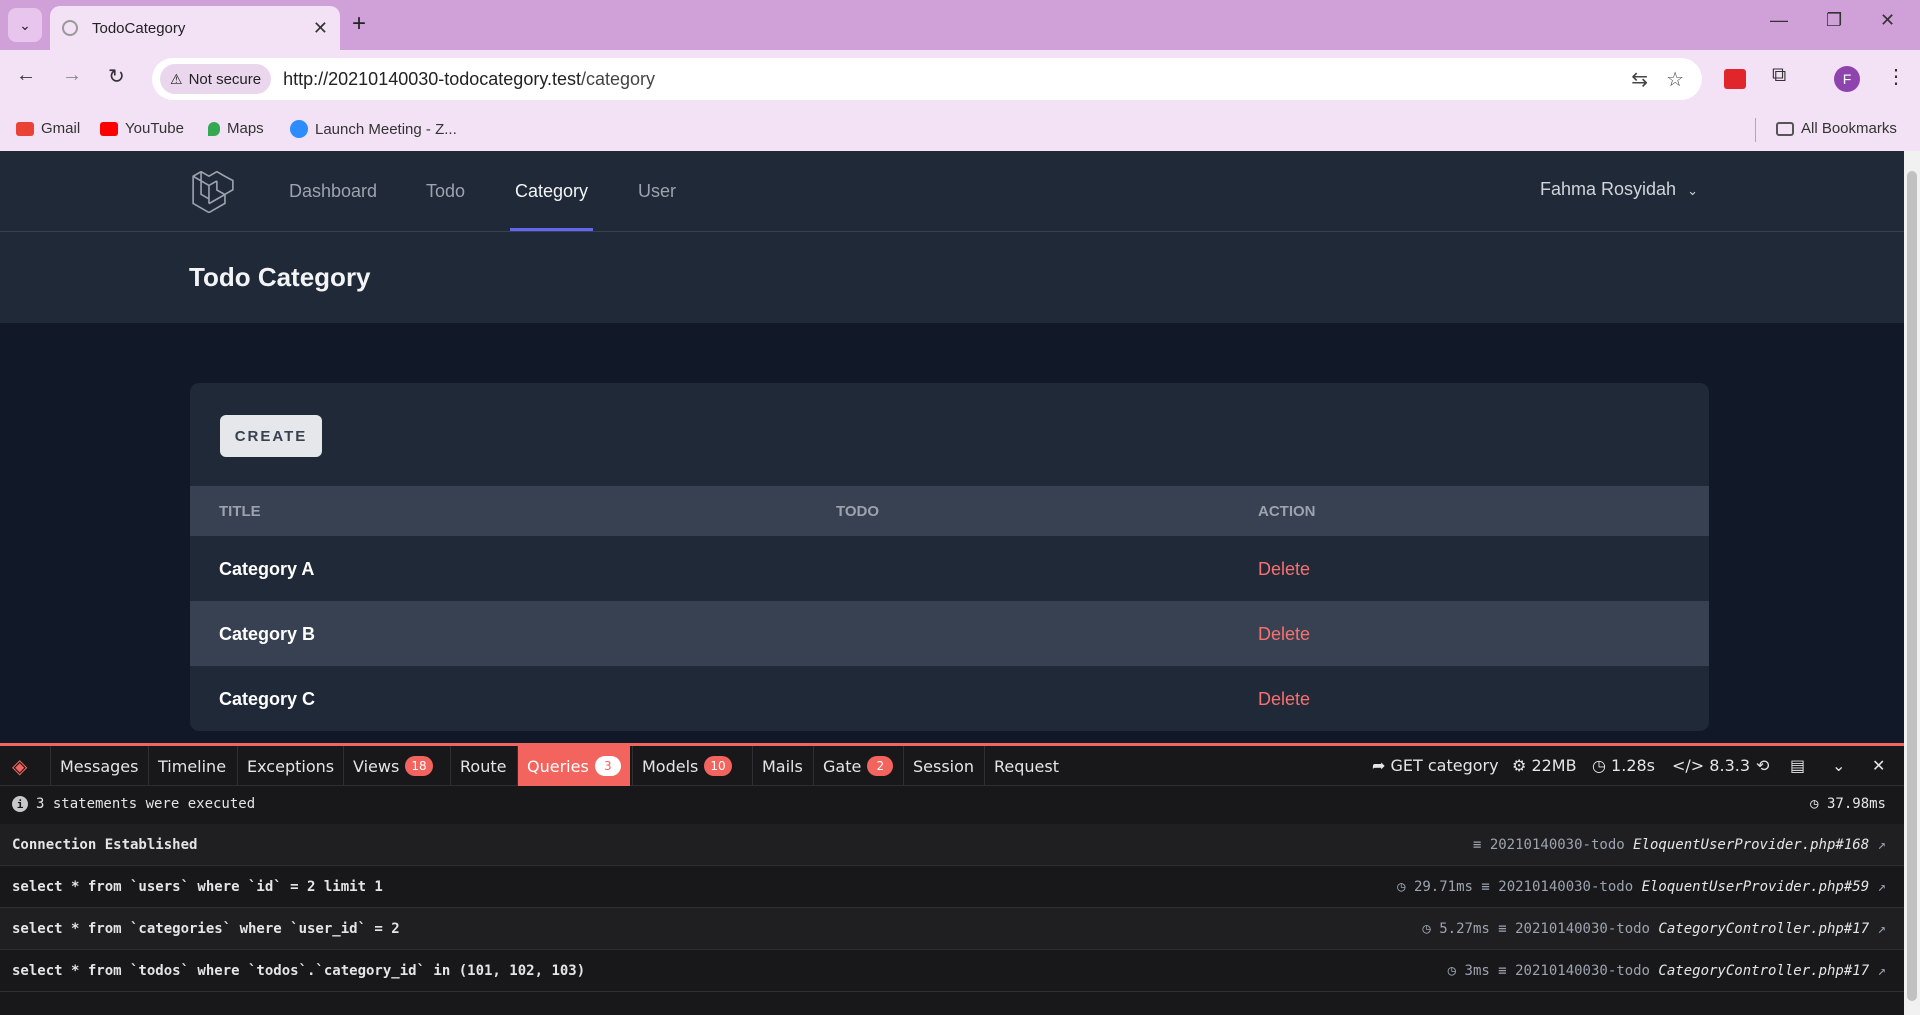 The image size is (1920, 1015). Describe the element at coordinates (1785, 128) in the screenshot. I see `folder-icon` at that location.